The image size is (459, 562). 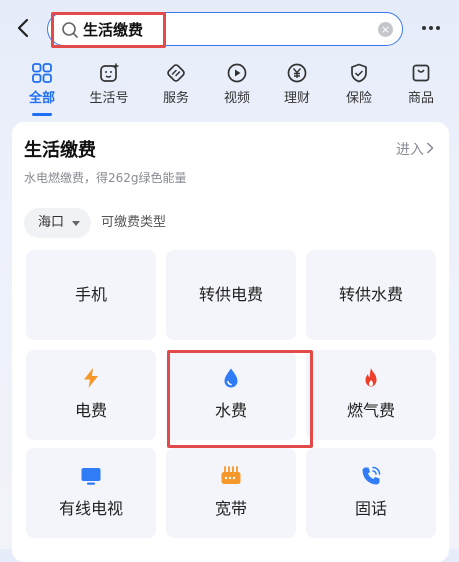 I want to click on phone-icon, so click(x=371, y=475).